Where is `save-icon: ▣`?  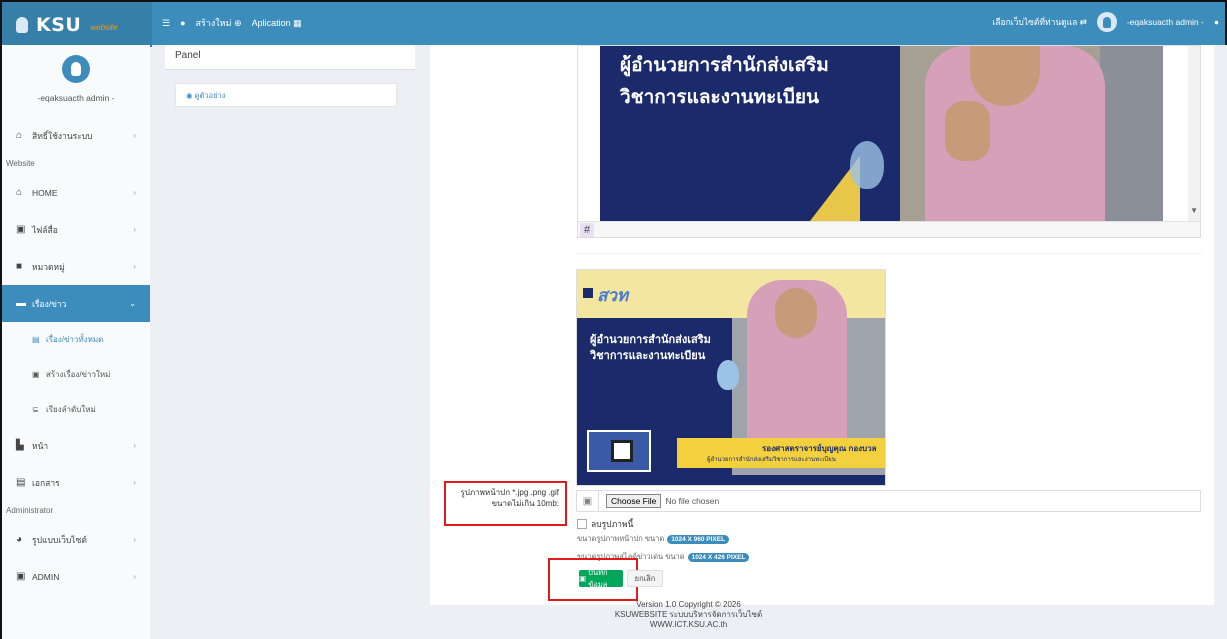
save-icon: ▣ is located at coordinates (583, 578).